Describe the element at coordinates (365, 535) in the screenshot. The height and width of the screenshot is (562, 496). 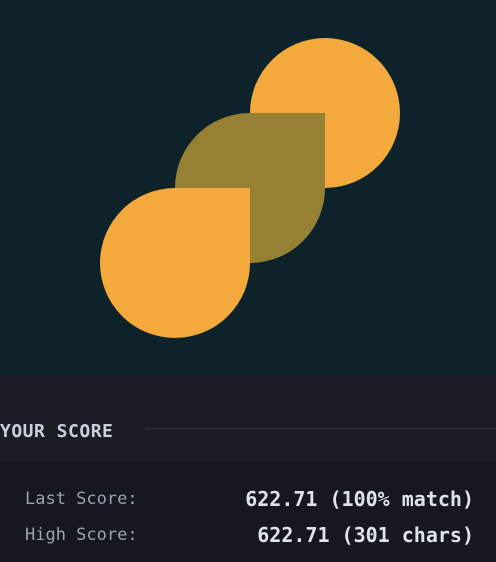
I see `high-score-value: 622.71 (301 chars)` at that location.